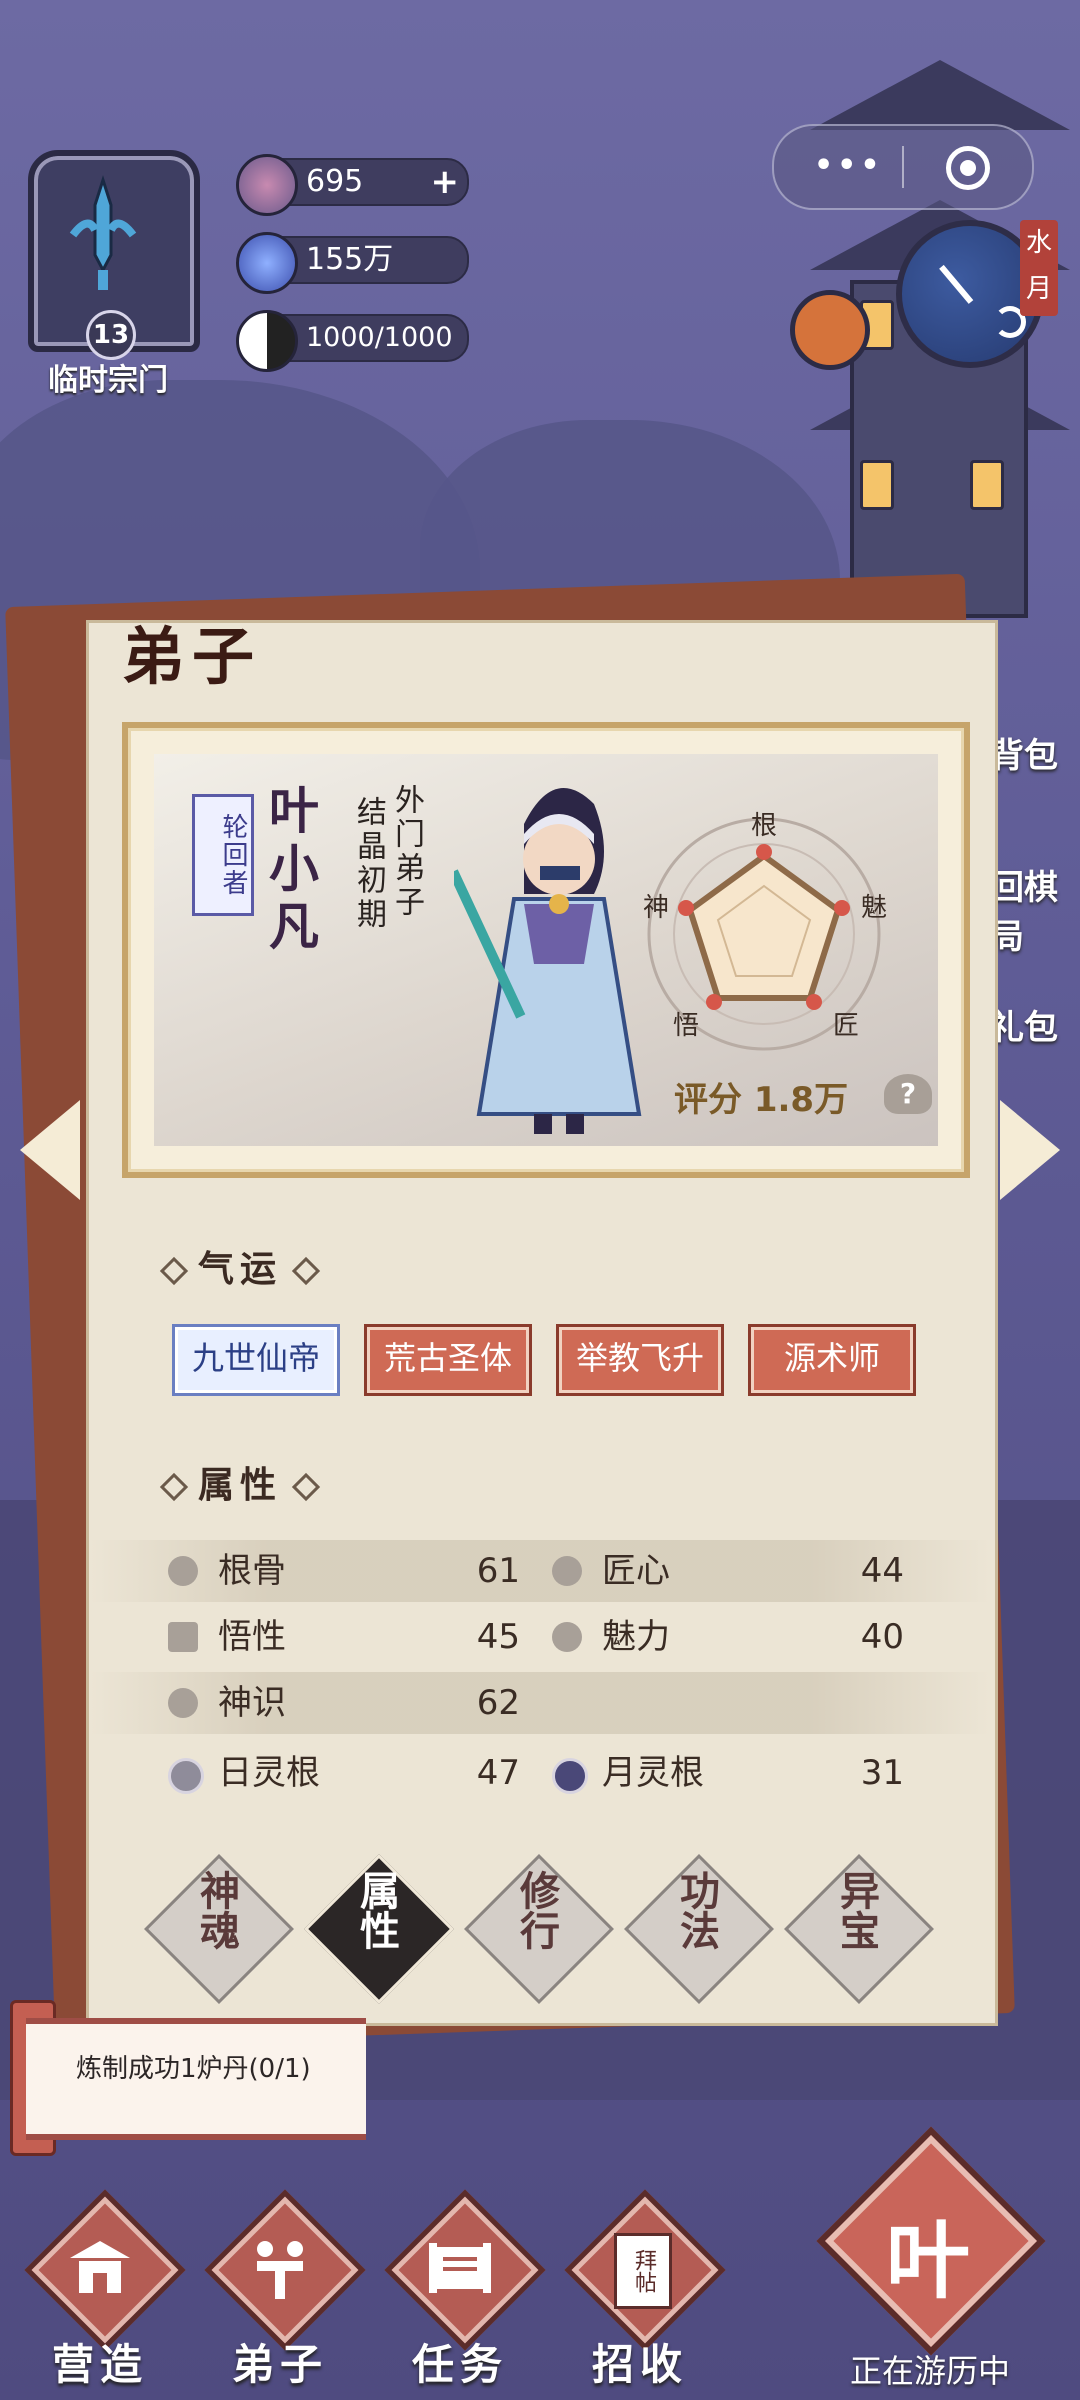 The height and width of the screenshot is (2400, 1080). Describe the element at coordinates (280, 2270) in the screenshot. I see `disciple-glyph-icon` at that location.